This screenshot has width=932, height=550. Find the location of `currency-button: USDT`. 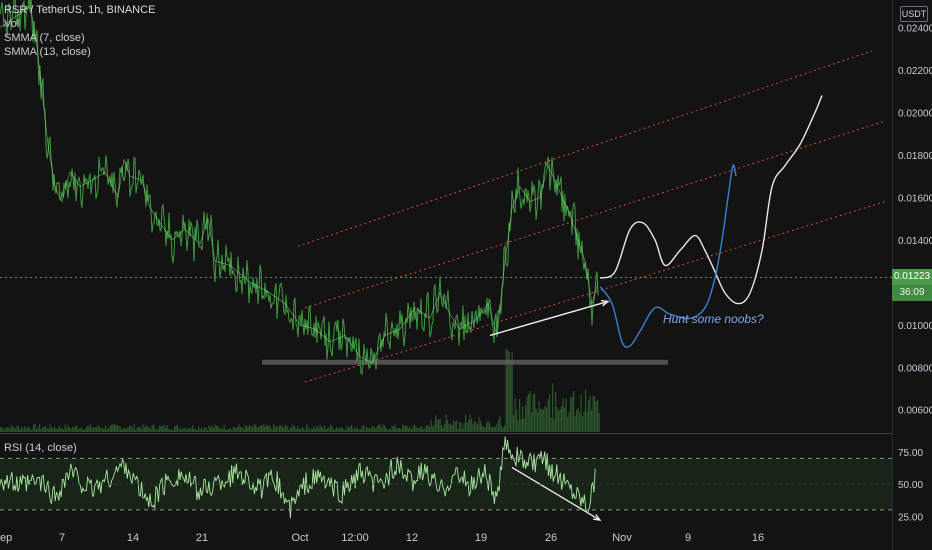

currency-button: USDT is located at coordinates (914, 14).